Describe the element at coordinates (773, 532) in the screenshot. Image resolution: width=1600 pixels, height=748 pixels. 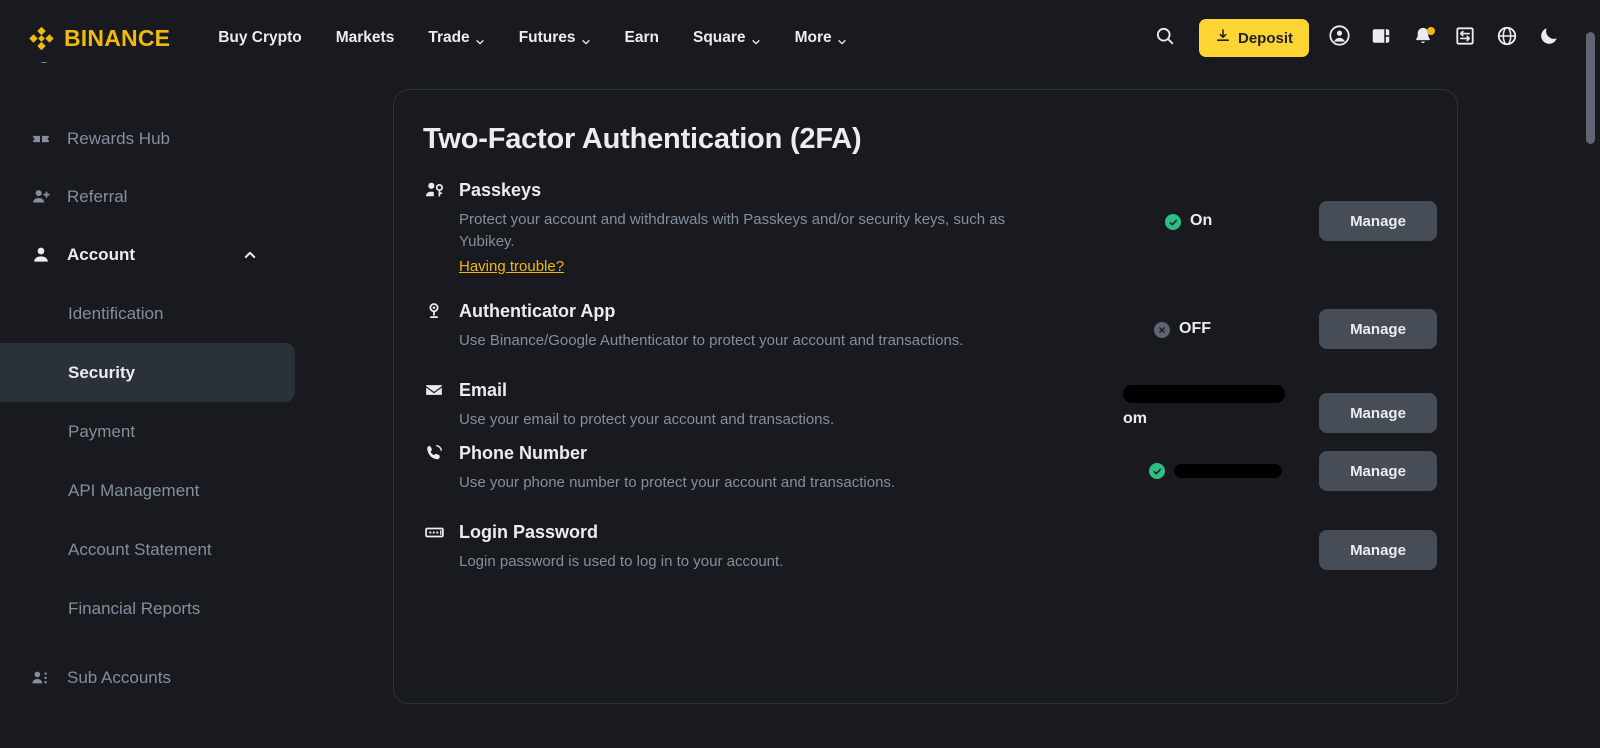
I see `row-header: Login Password` at that location.